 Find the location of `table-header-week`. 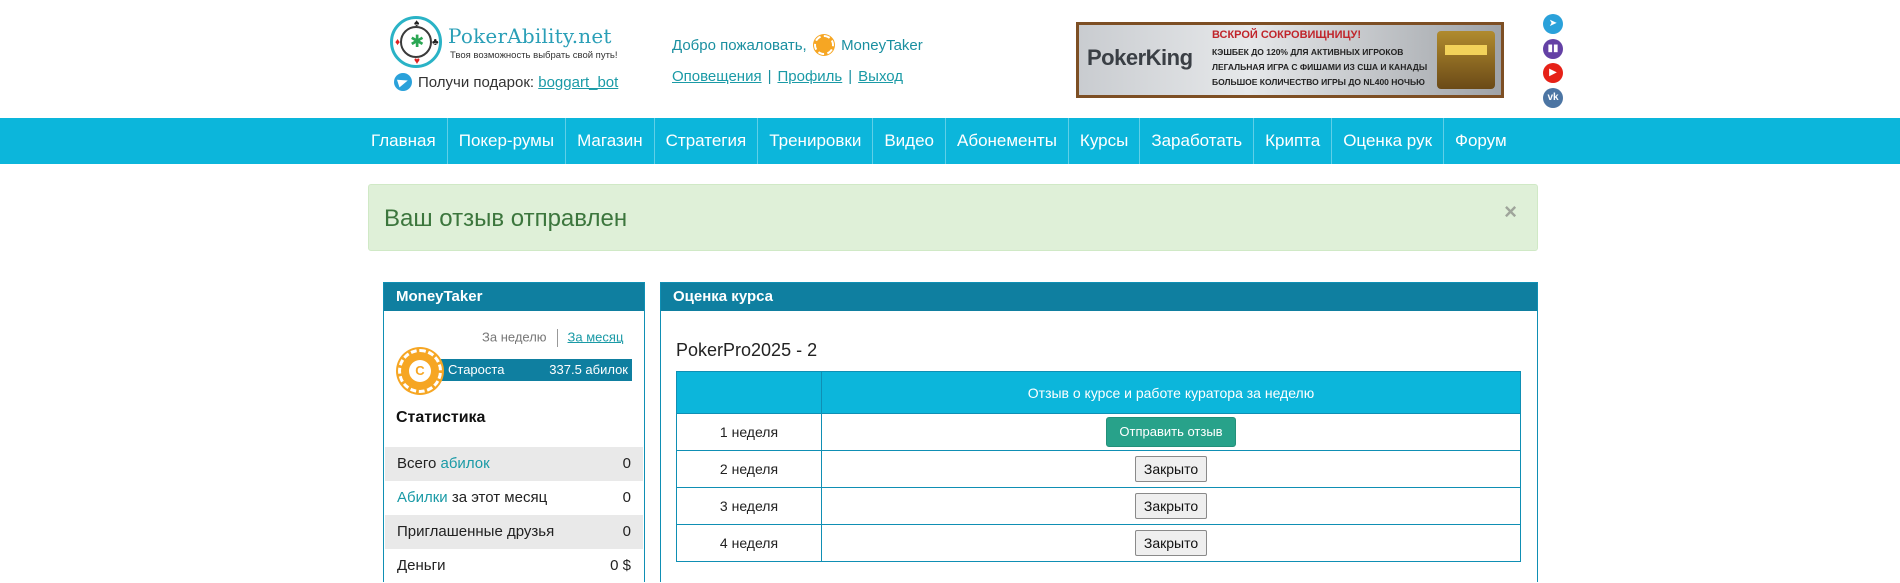

table-header-week is located at coordinates (749, 392).